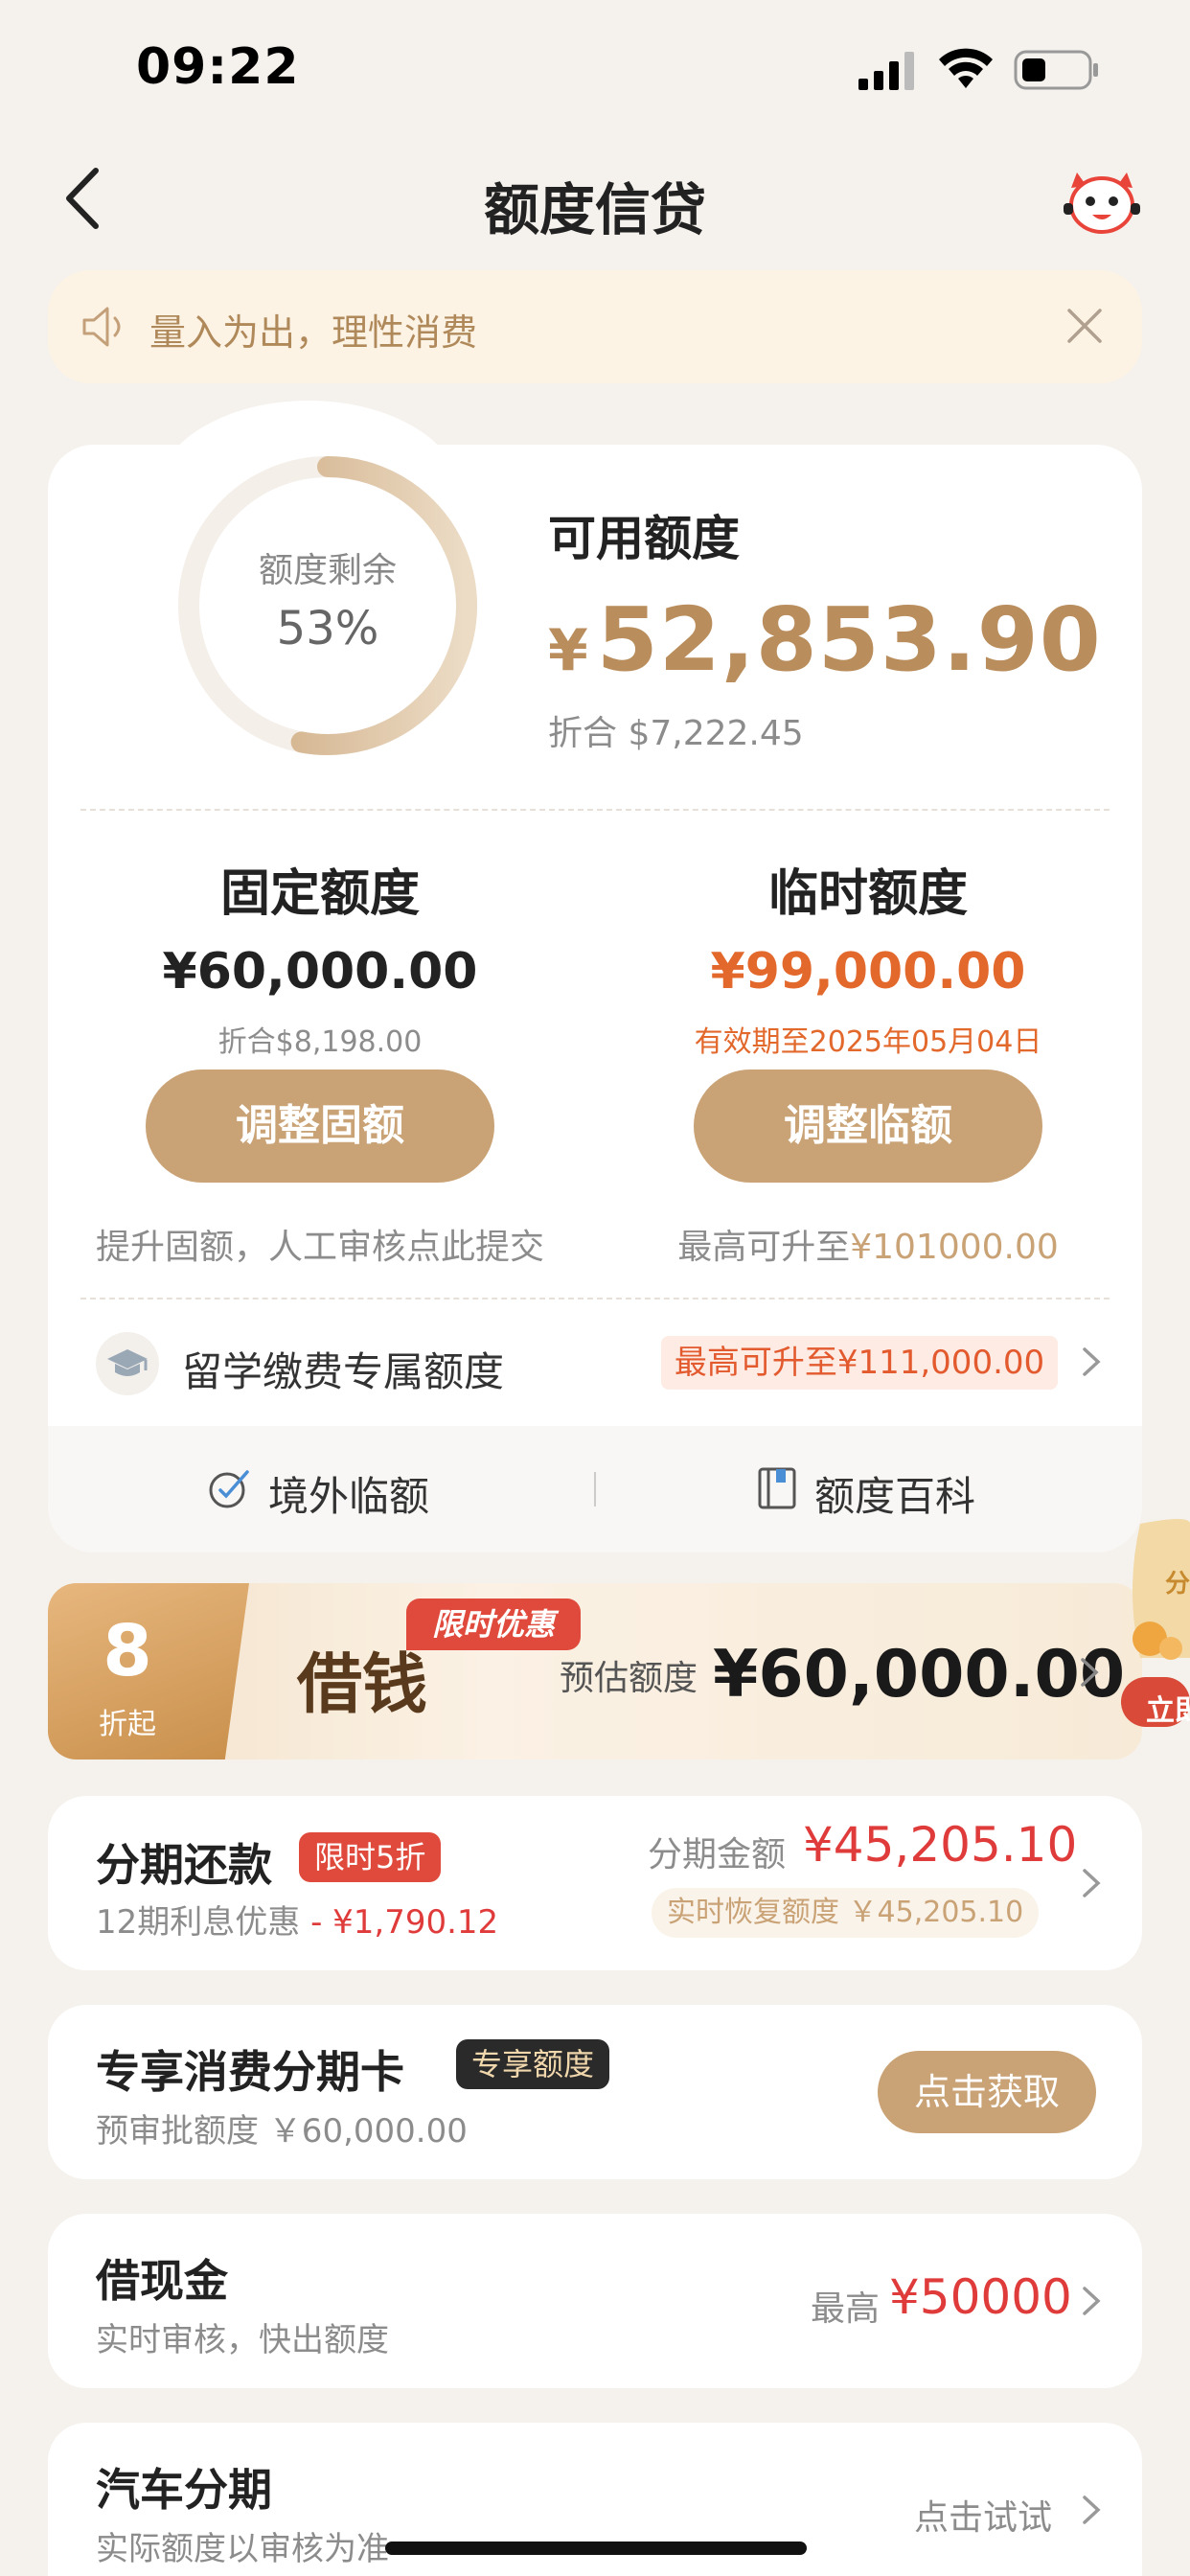 This screenshot has width=1190, height=2576. What do you see at coordinates (128, 1724) in the screenshot?
I see `promo-discount-unit: 折起` at bounding box center [128, 1724].